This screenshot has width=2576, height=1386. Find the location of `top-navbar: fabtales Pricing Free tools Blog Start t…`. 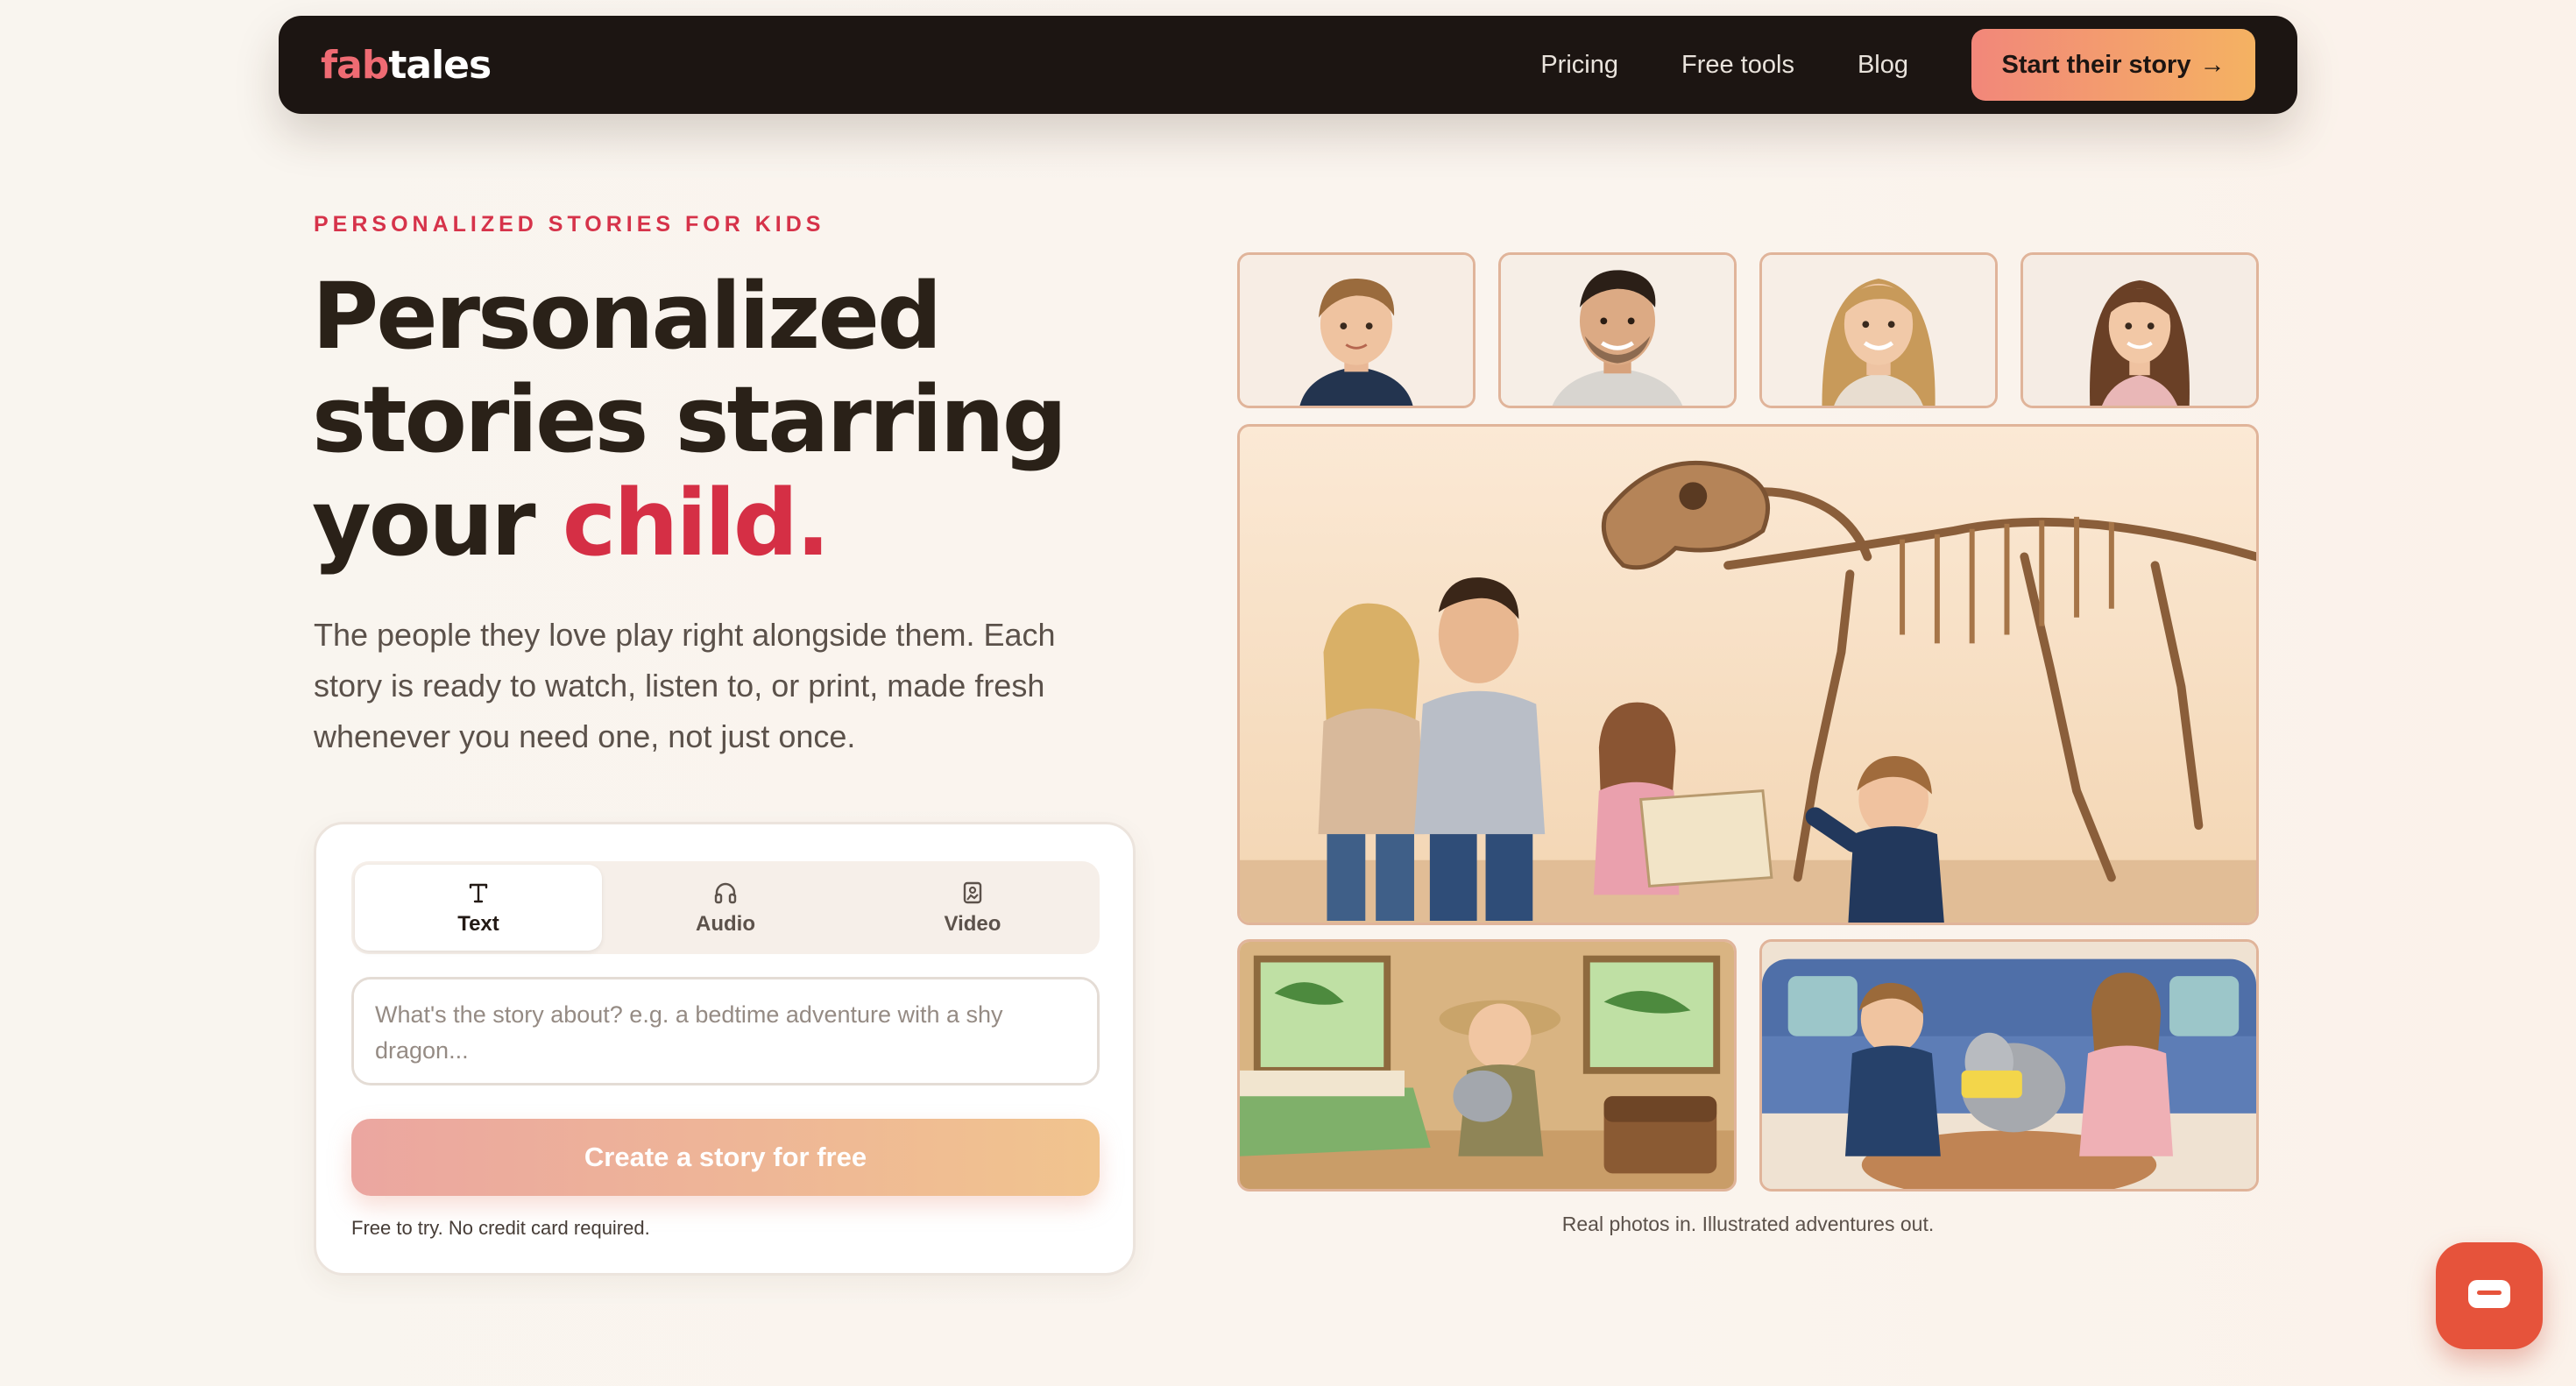

top-navbar: fabtales Pricing Free tools Blog Start t… is located at coordinates (1288, 65).